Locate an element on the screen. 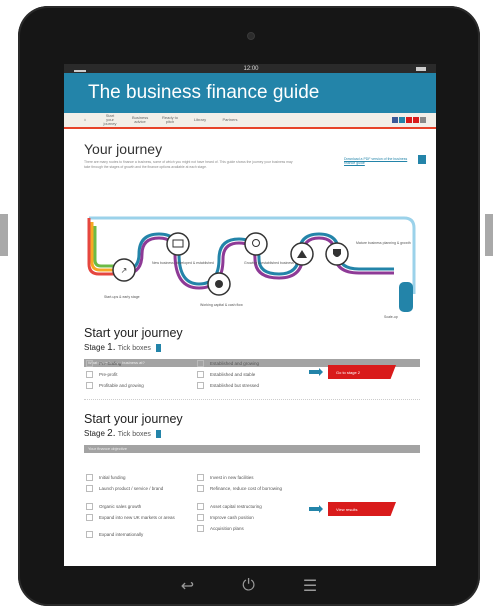 This screenshot has height=610, width=493. nav-home-icon: ⌂ is located at coordinates (85, 120).